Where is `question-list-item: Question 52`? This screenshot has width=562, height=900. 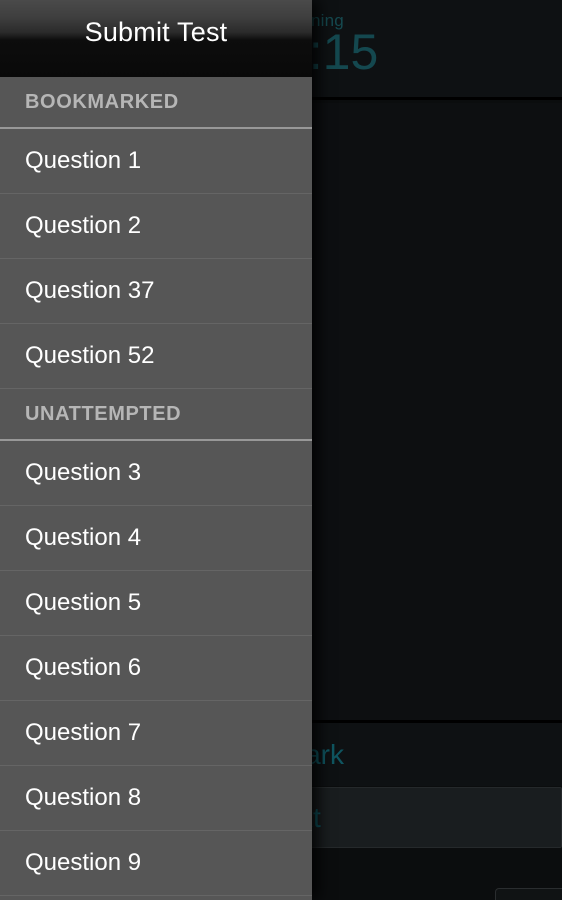
question-list-item: Question 52 is located at coordinates (156, 356).